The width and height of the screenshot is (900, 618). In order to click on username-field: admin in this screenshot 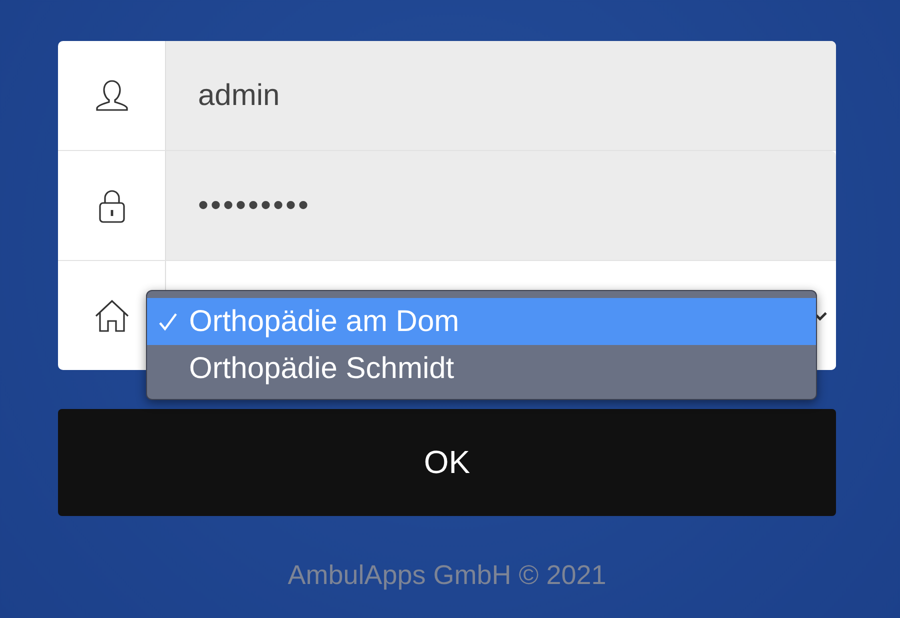, I will do `click(501, 95)`.